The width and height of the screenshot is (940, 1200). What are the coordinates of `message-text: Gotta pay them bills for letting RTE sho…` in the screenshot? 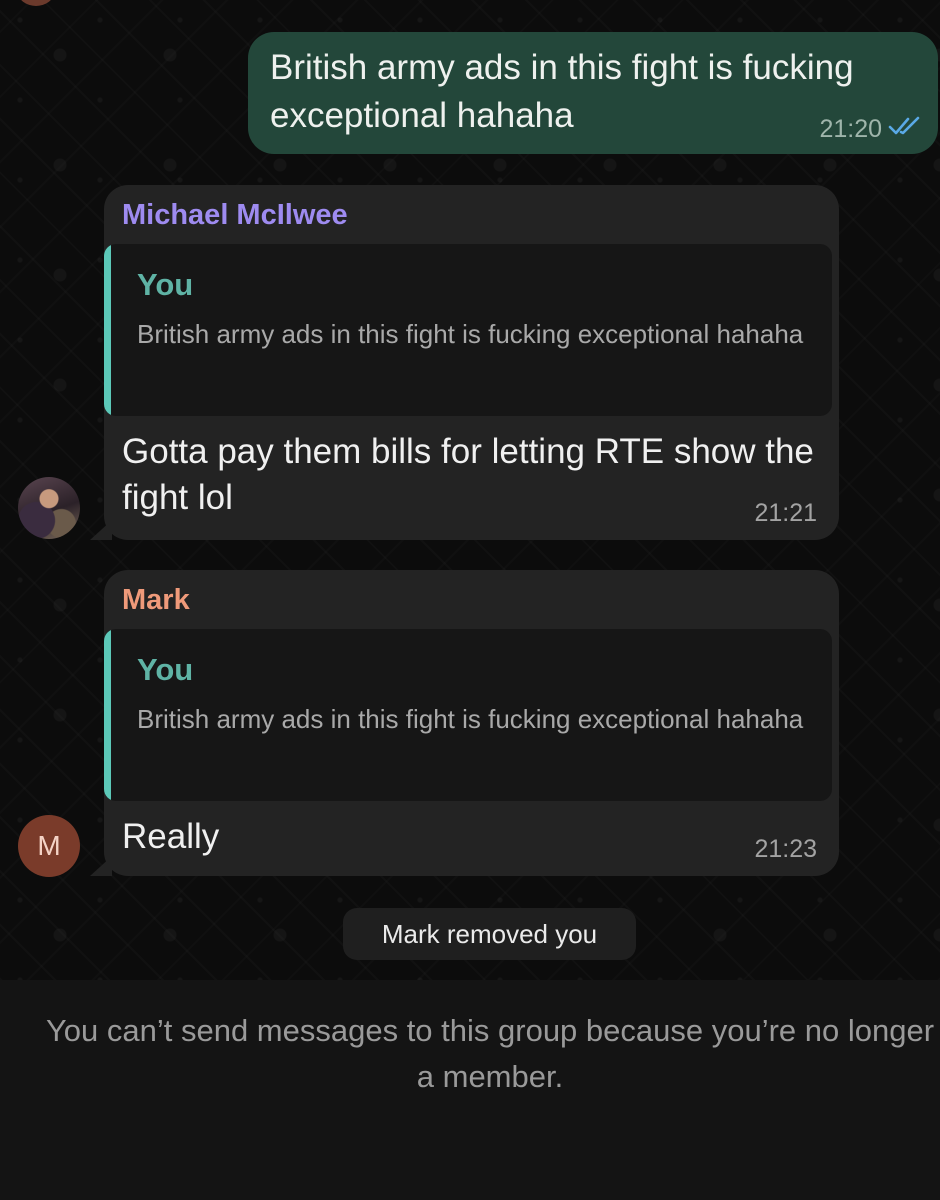 It's located at (468, 474).